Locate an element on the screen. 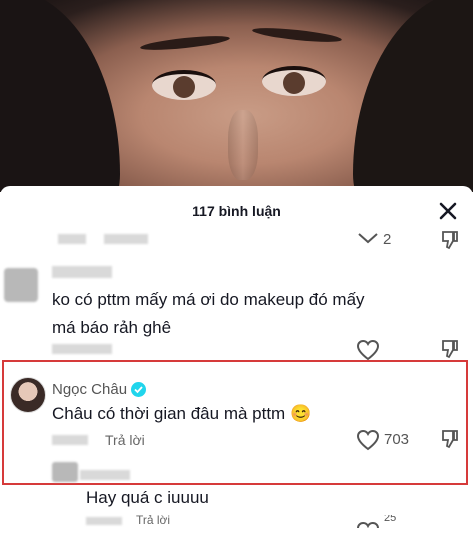  like-count: 25 is located at coordinates (390, 518).